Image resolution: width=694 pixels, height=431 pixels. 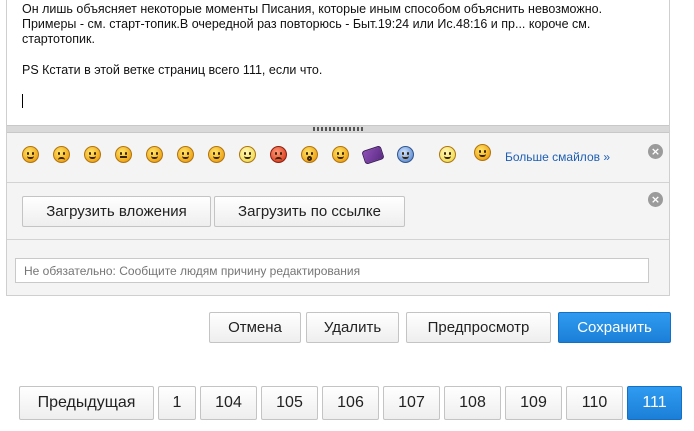 I want to click on book-icon, so click(x=373, y=155).